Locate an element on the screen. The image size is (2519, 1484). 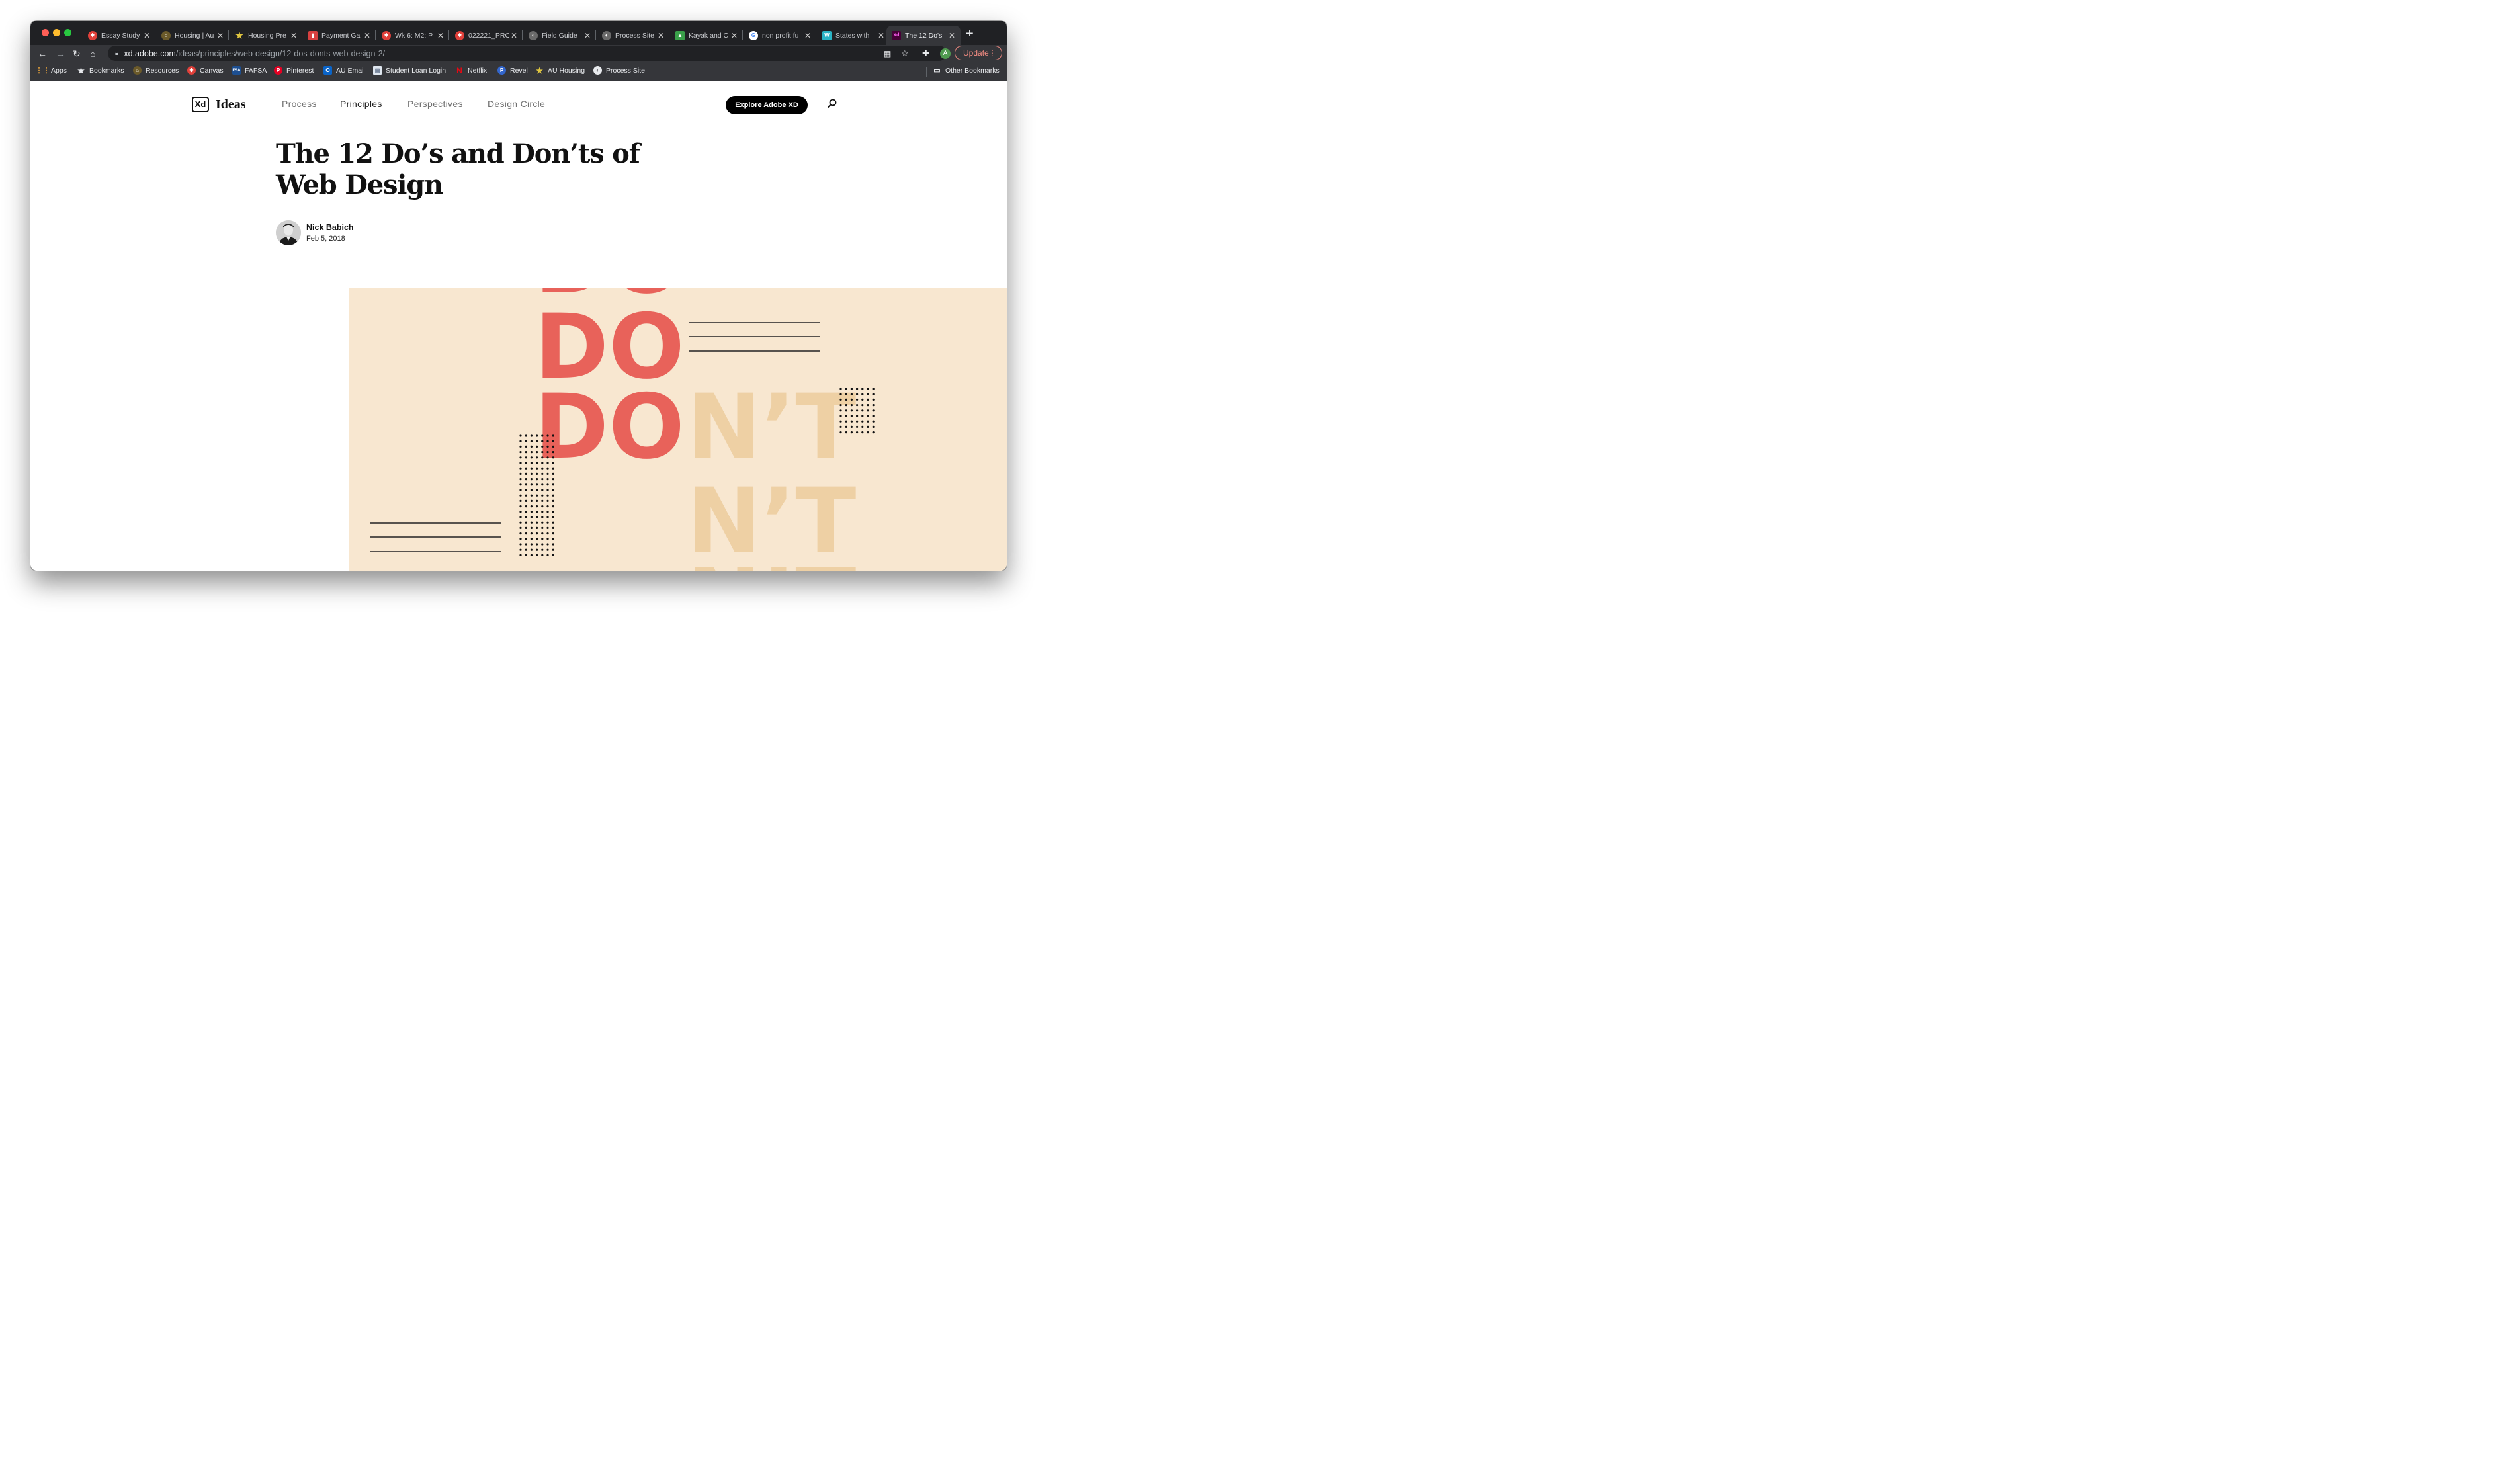
nav-process: Process is located at coordinates (299, 104).